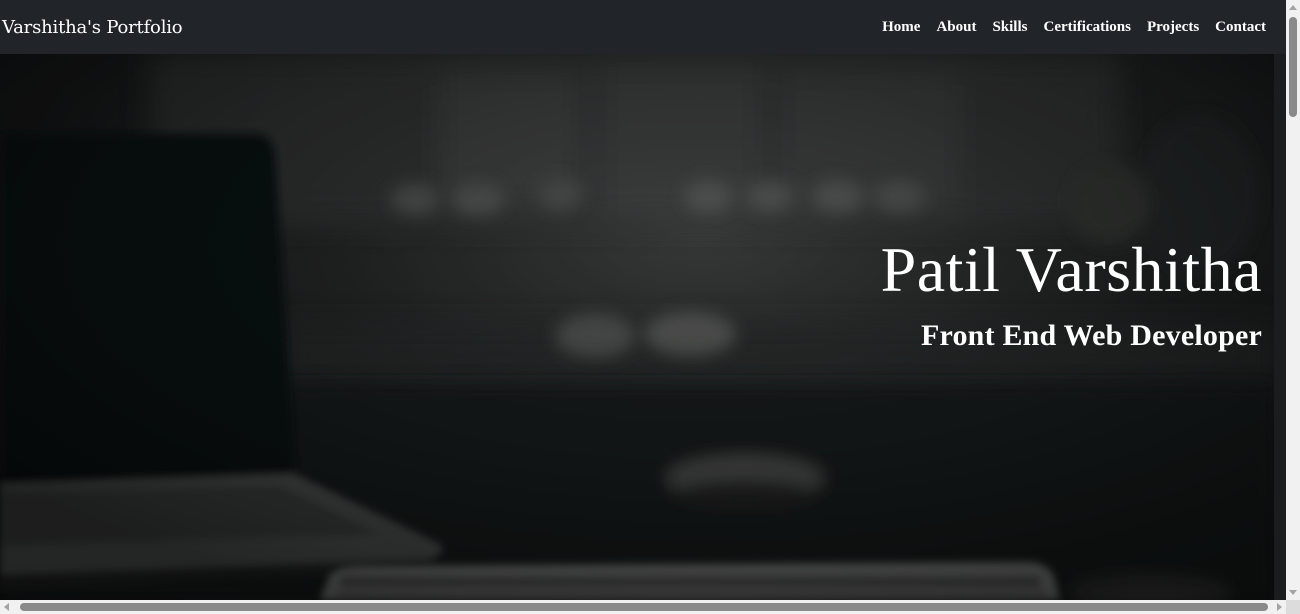  I want to click on hero-name: Patil Varshitha, so click(1071, 269).